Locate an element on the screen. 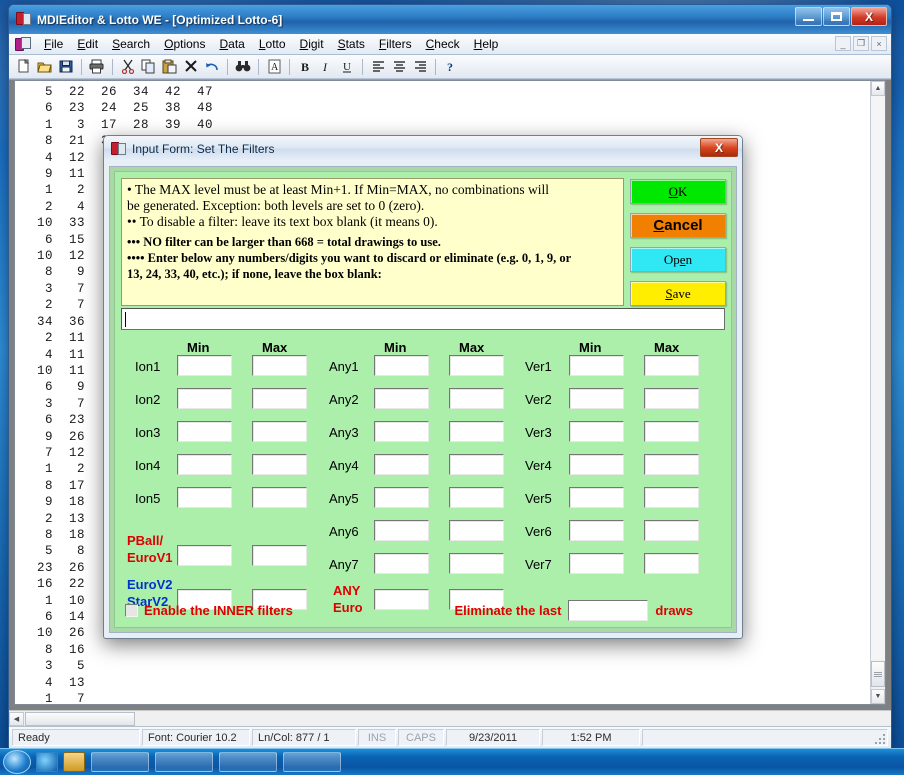 This screenshot has height=775, width=904. paste-icon is located at coordinates (170, 67).